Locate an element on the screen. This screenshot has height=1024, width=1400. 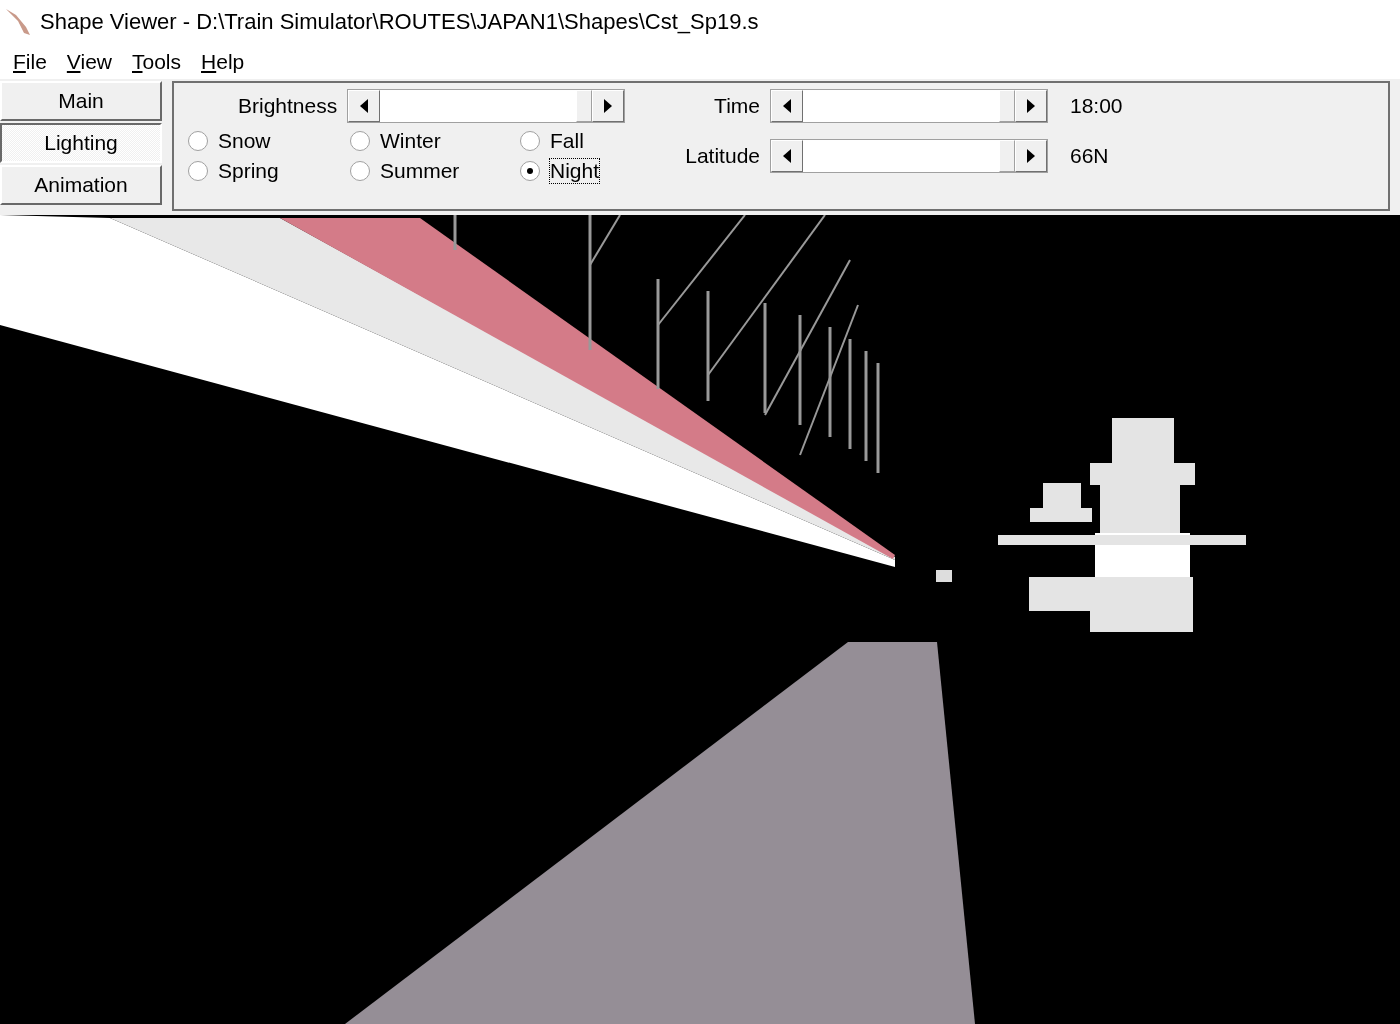
radio-label: Snow is located at coordinates (244, 141).